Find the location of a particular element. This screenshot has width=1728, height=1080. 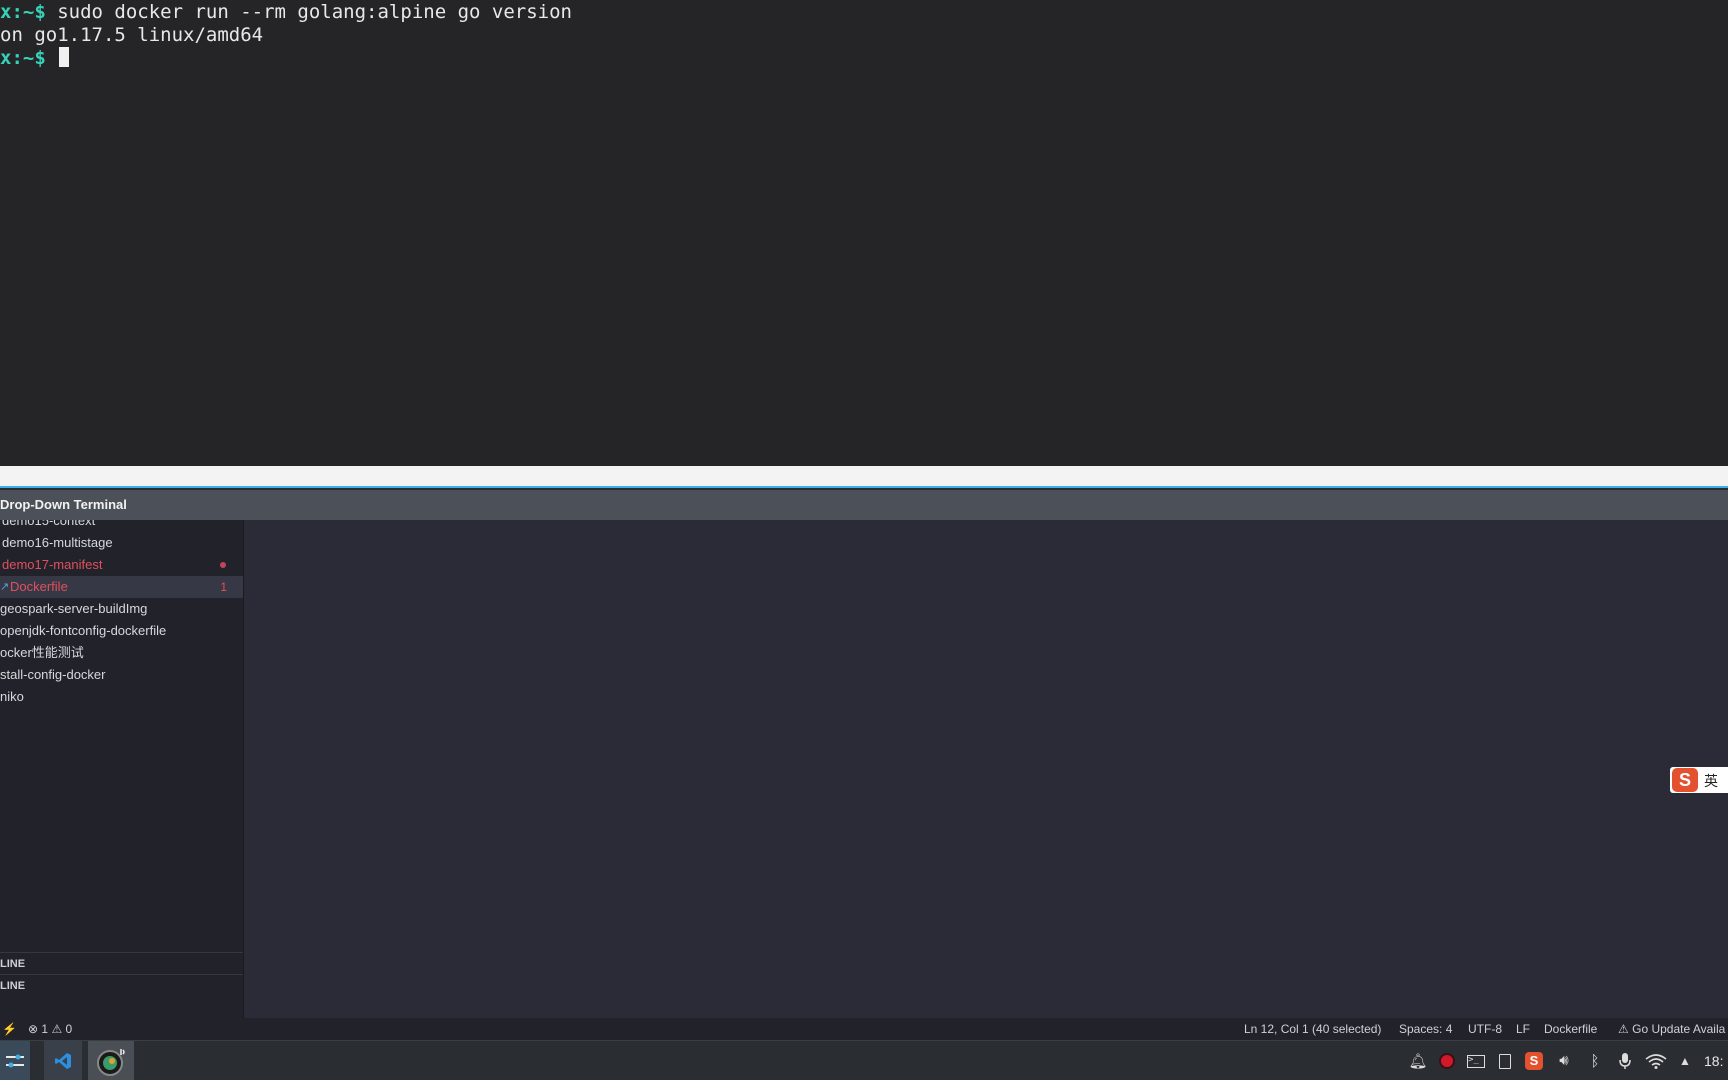

eol-setting: LF is located at coordinates (1523, 1029).